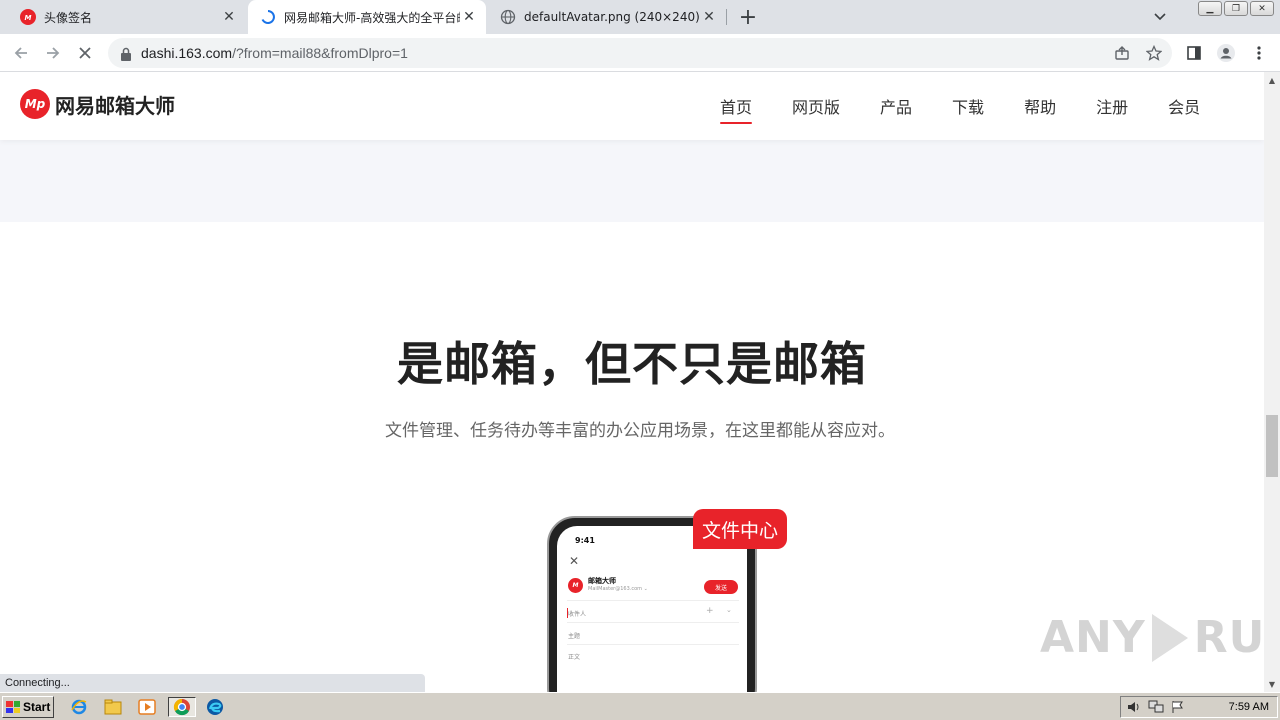 This screenshot has height=720, width=1280. I want to click on section-subline: 文件管理、任务待办等丰富的办公应用场景，在这里都能从容应对。, so click(640, 431).